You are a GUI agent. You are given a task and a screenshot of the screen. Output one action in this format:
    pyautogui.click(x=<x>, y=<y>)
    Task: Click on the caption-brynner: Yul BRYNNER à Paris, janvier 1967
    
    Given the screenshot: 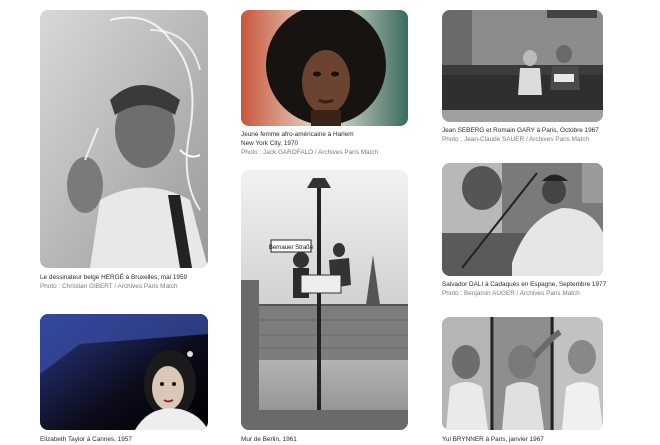 What is the action you would take?
    pyautogui.click(x=493, y=440)
    